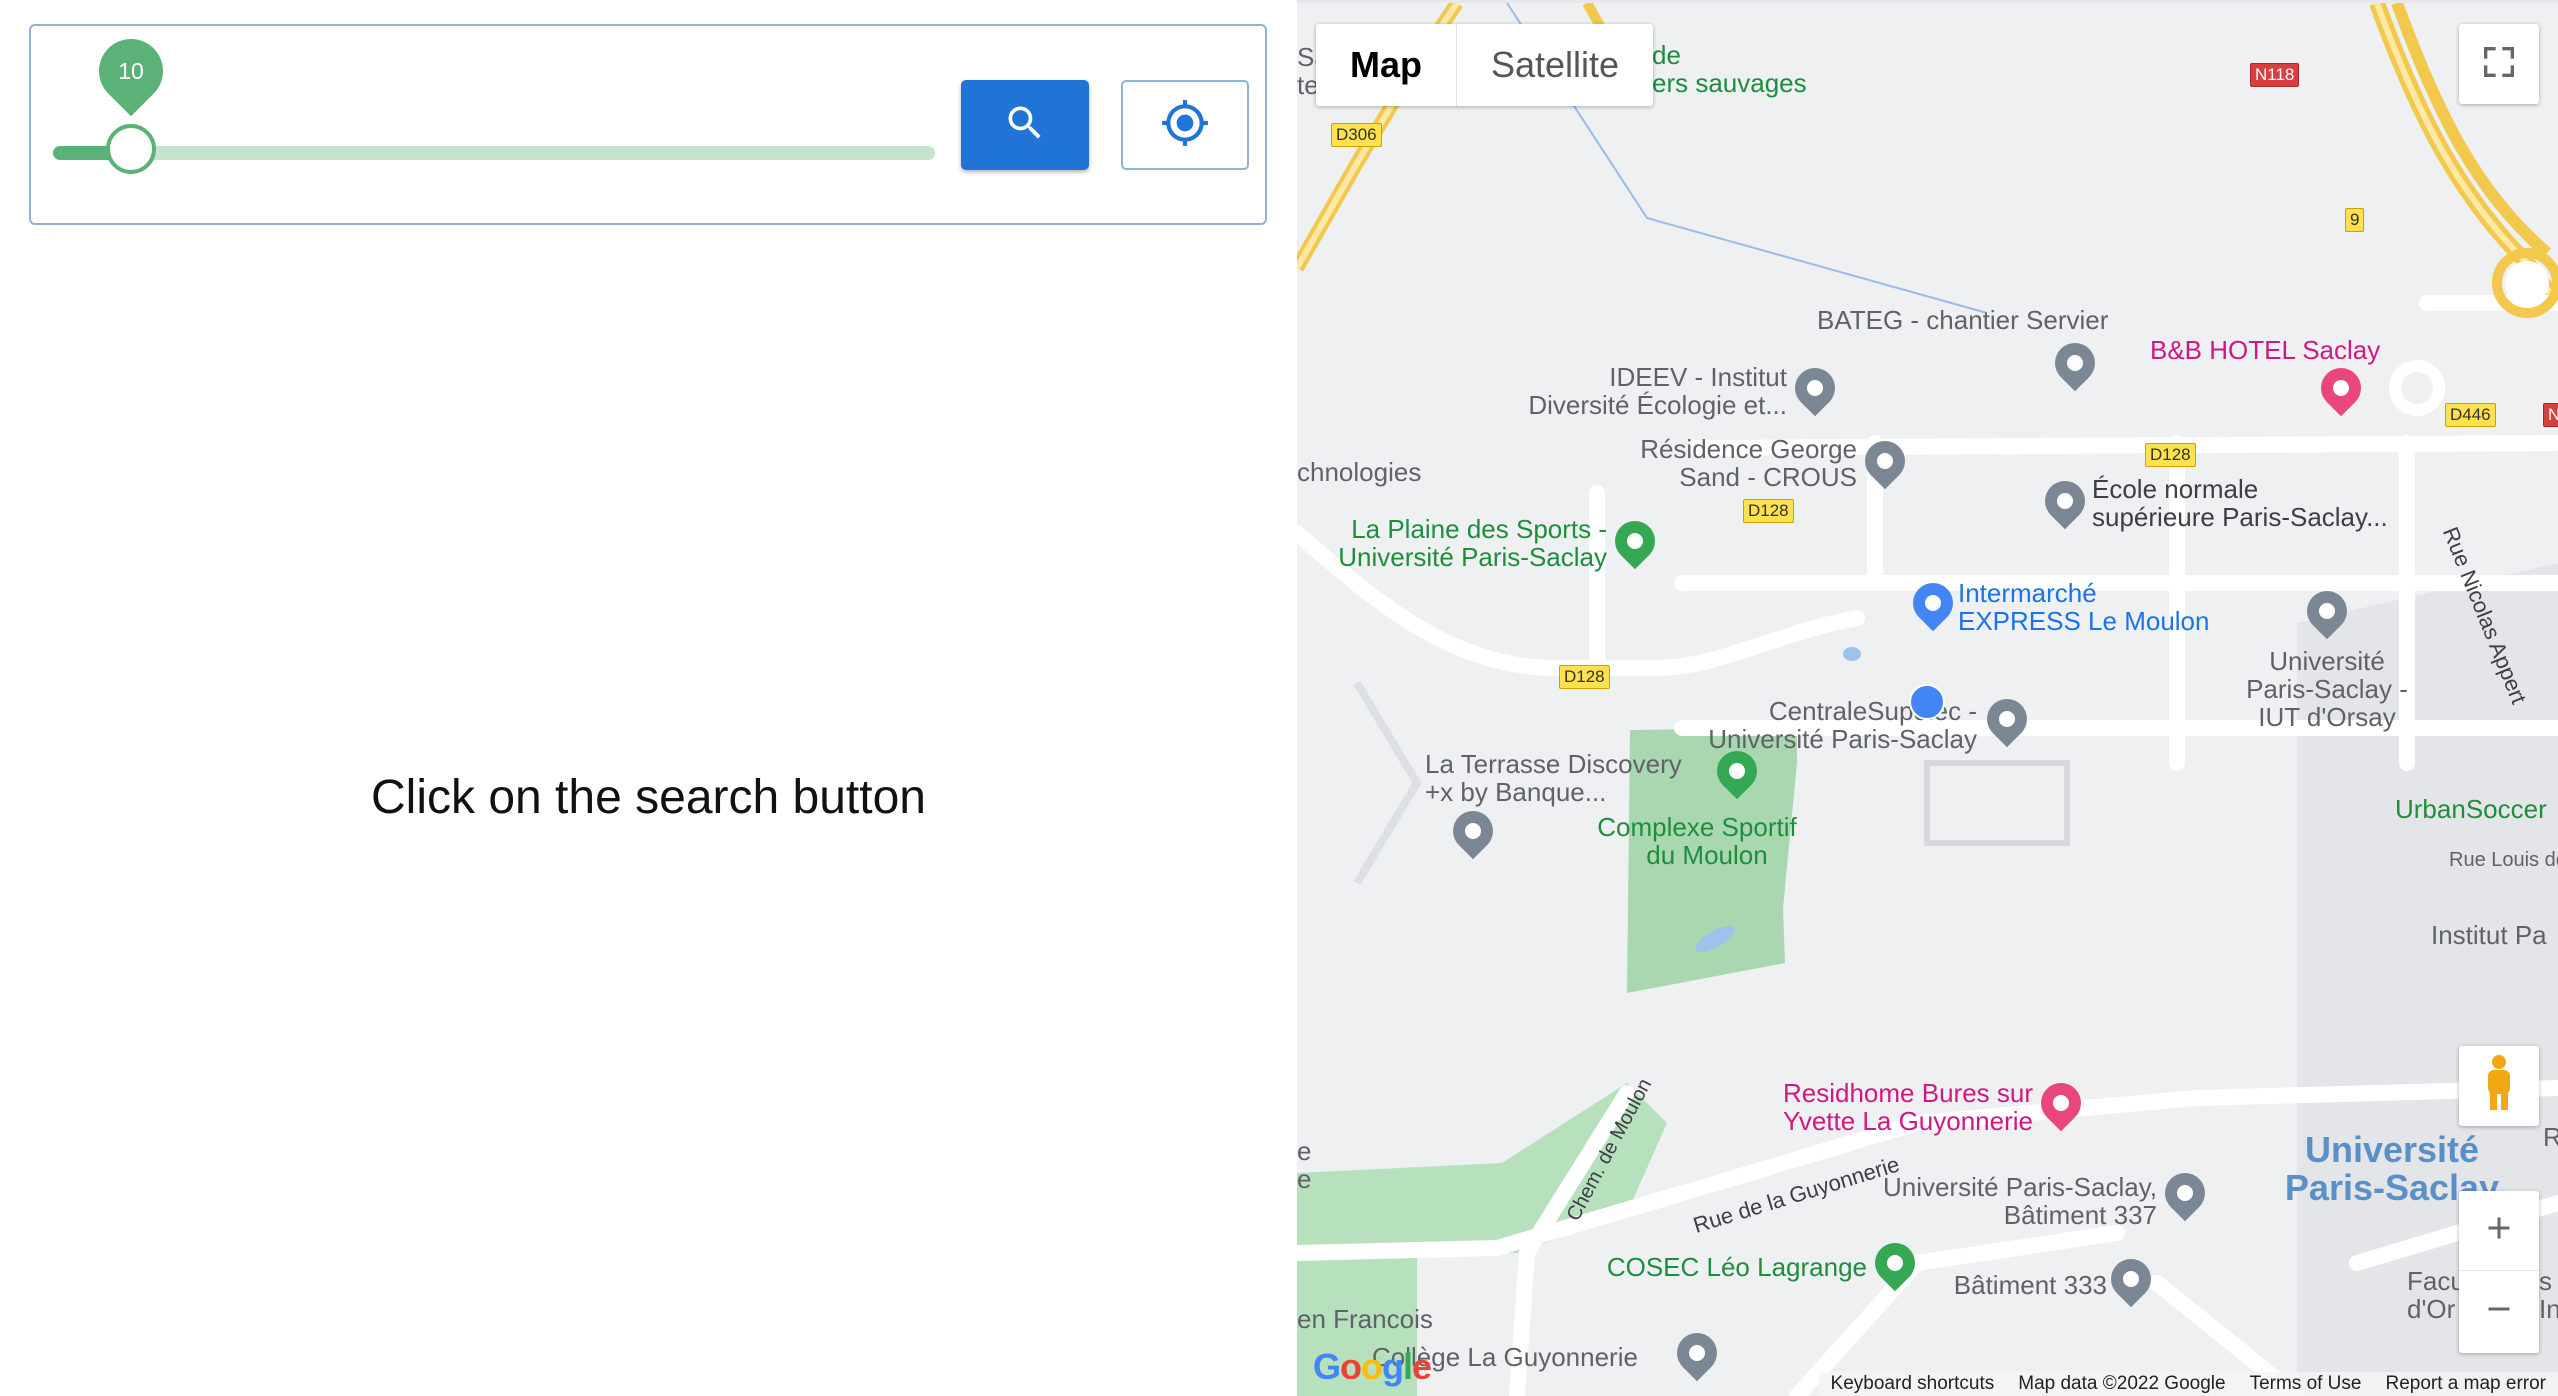 The image size is (2558, 1396). I want to click on my-location-icon, so click(1185, 125).